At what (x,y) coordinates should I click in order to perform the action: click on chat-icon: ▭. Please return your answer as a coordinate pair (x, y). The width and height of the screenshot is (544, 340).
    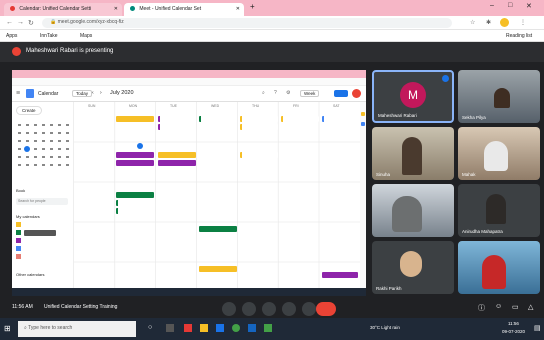
    Looking at the image, I should click on (515, 307).